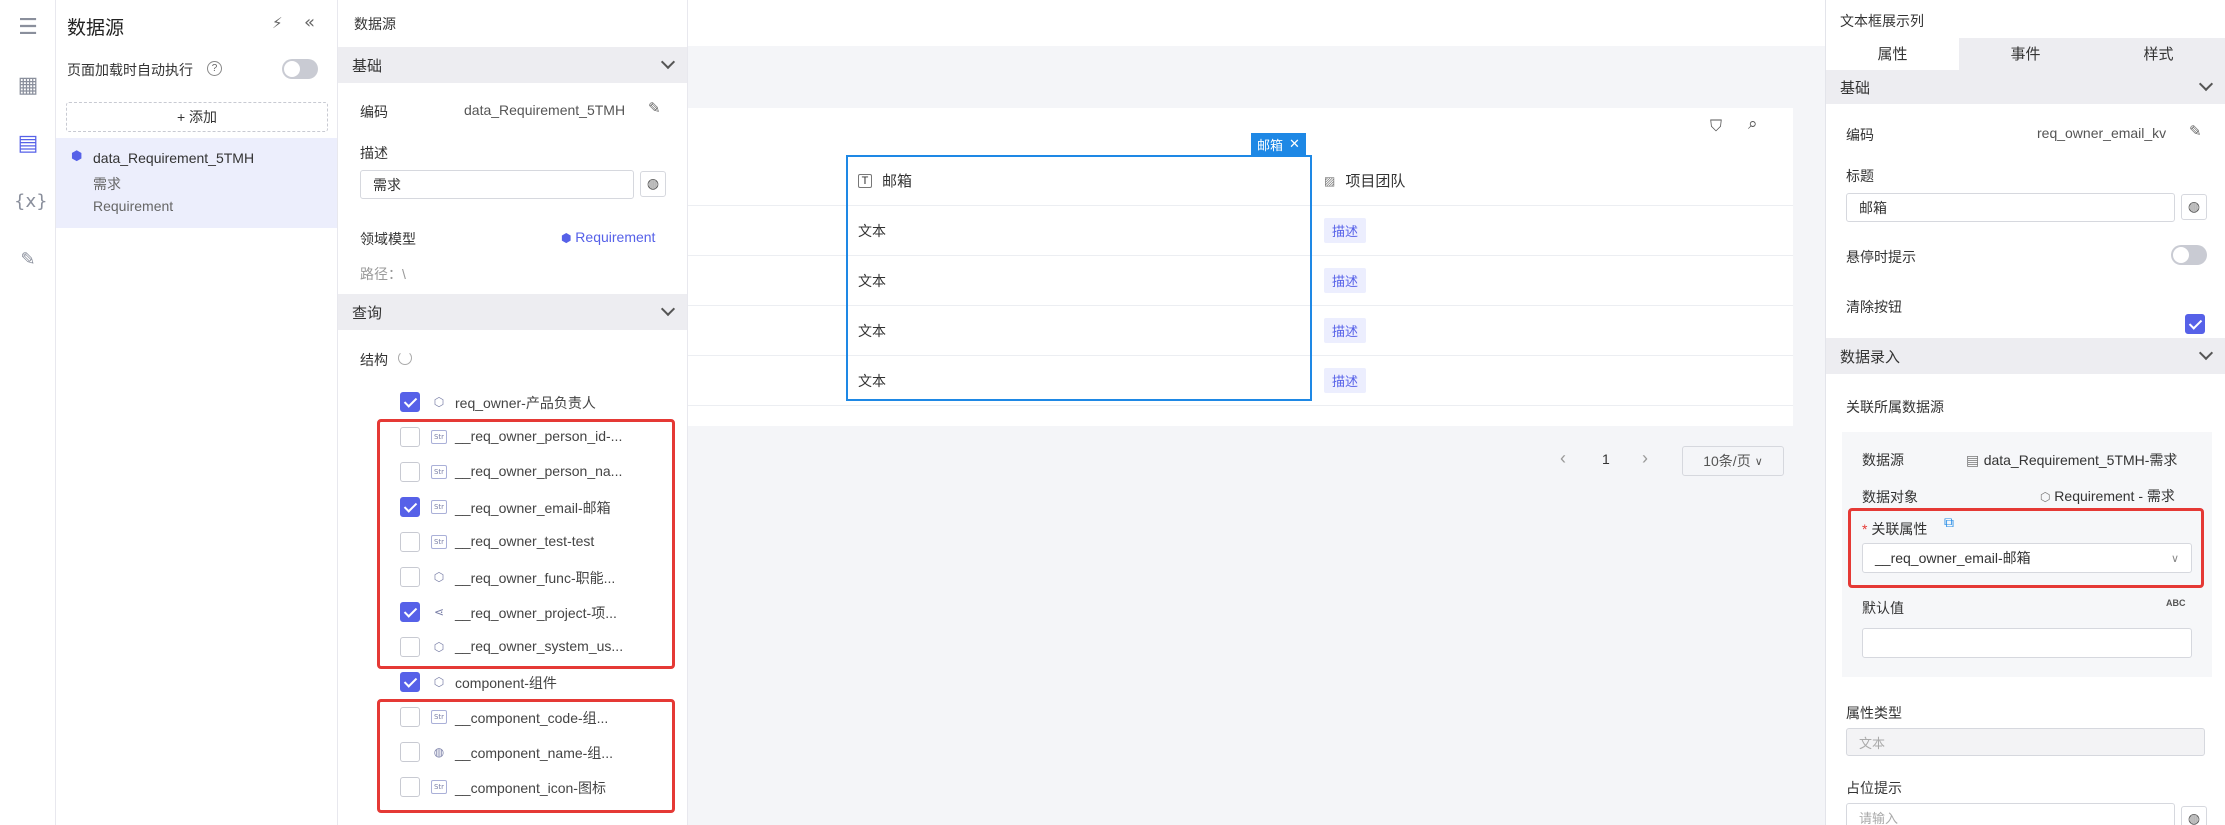  I want to click on auto-exec-toggle, so click(300, 69).